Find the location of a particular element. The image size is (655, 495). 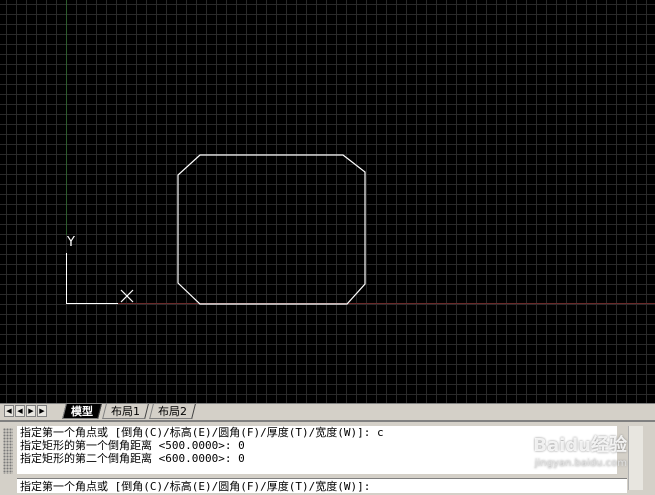

command-scrollbar is located at coordinates (635, 458).